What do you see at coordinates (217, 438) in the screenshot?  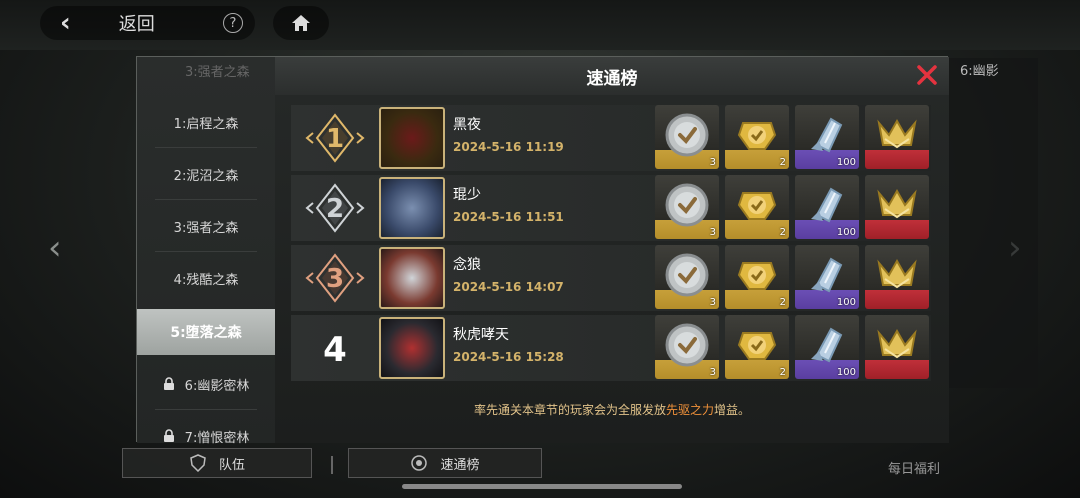 I see `stage-label: 7:憎恨密林` at bounding box center [217, 438].